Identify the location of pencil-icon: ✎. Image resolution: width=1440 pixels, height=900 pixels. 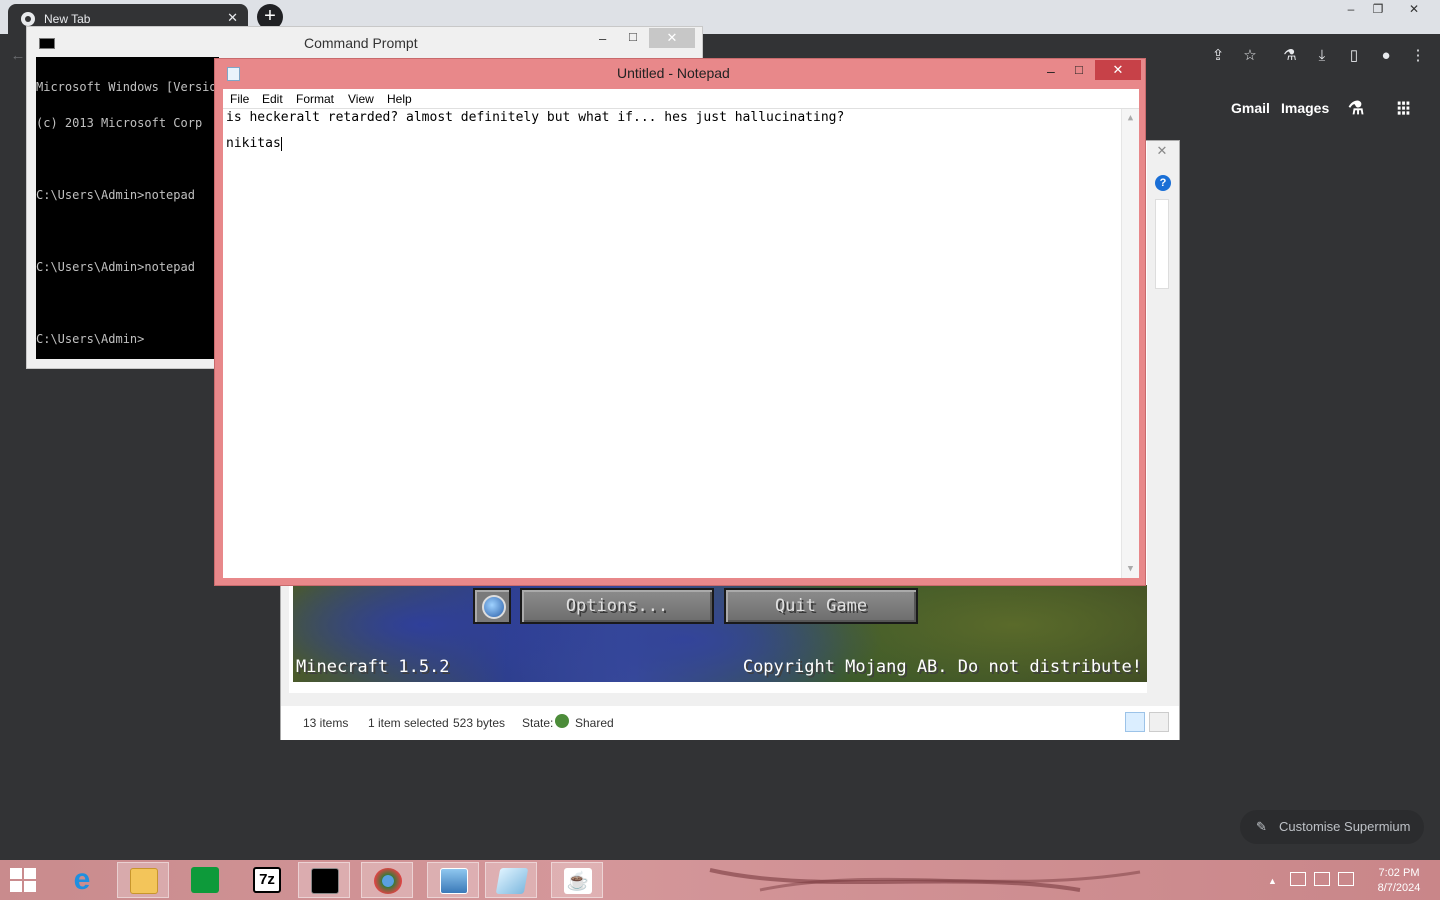
(1261, 826).